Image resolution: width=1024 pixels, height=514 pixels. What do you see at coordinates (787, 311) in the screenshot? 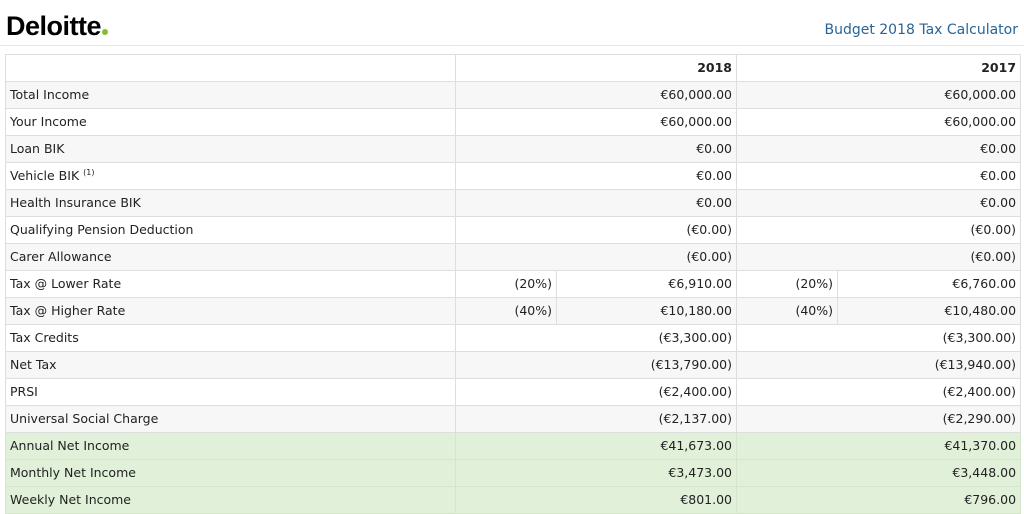
I see `rate-2017: (40%)` at bounding box center [787, 311].